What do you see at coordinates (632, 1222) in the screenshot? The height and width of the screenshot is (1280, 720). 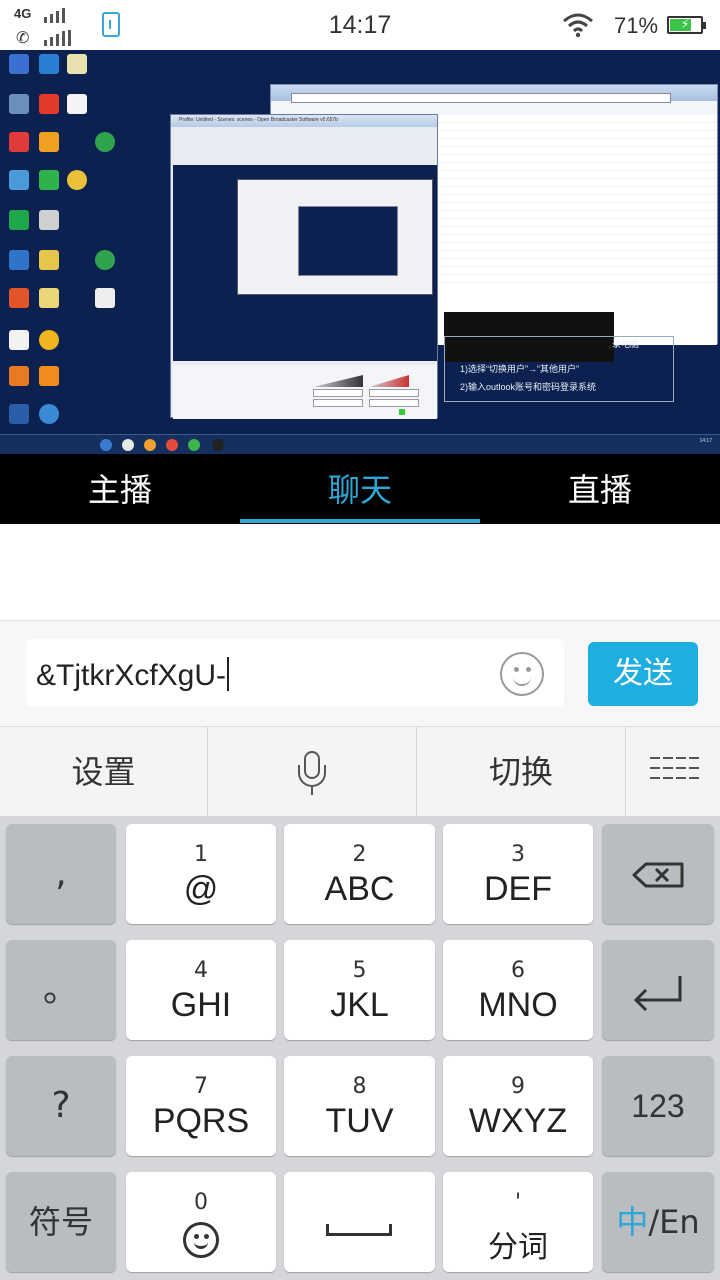 I see `lang-zh: 中` at bounding box center [632, 1222].